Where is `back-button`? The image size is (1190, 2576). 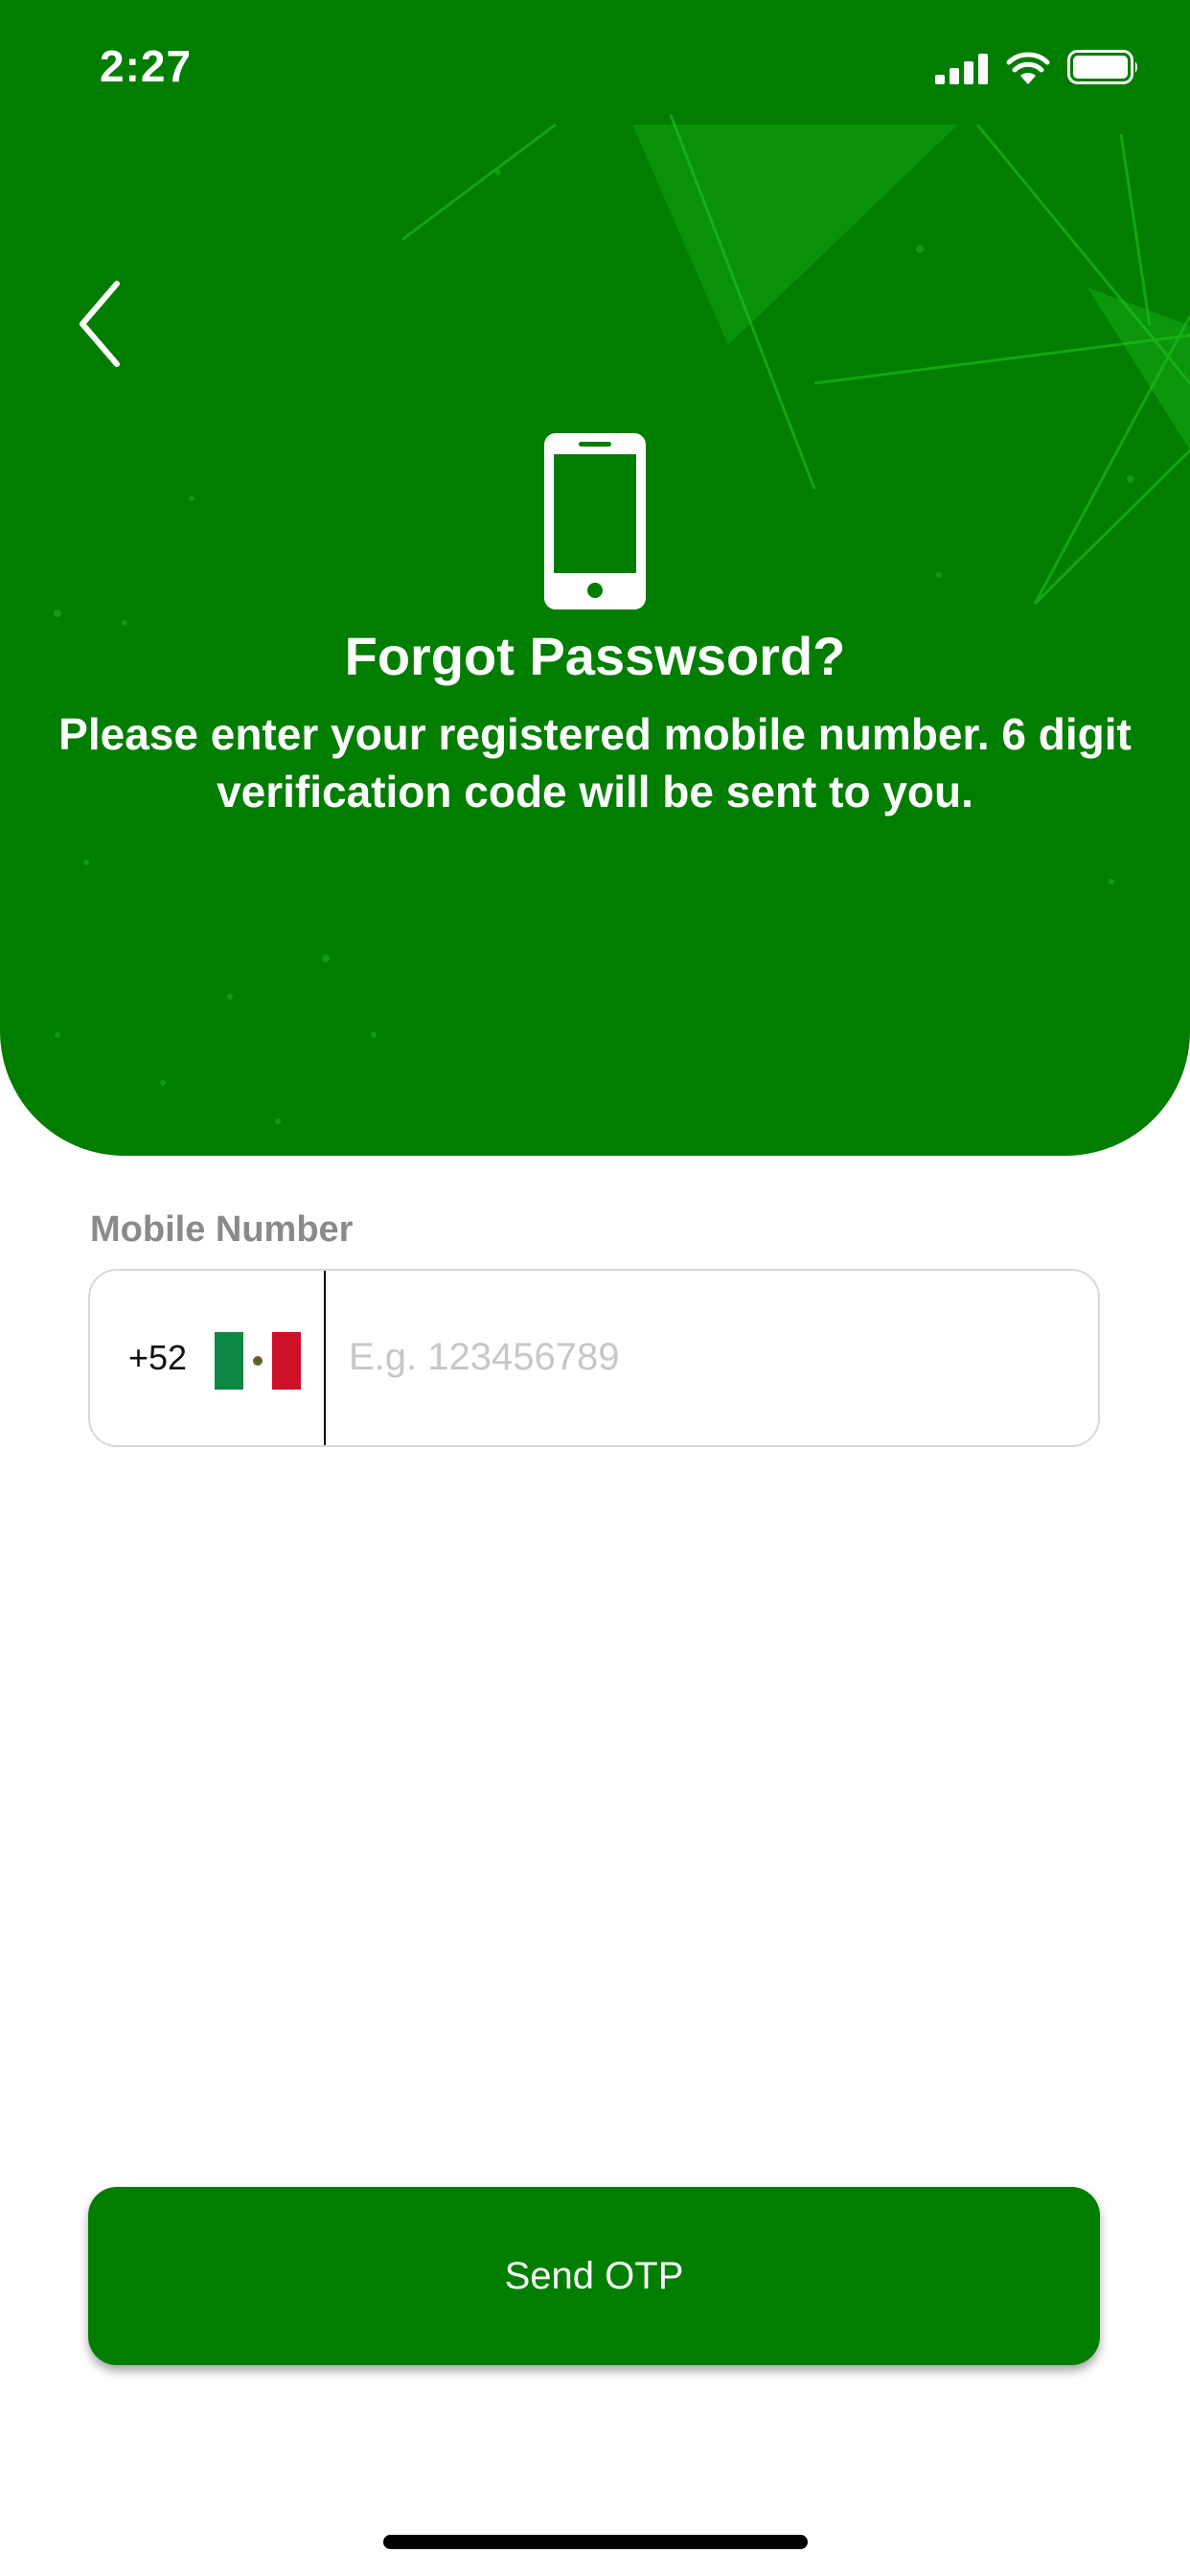
back-button is located at coordinates (101, 324).